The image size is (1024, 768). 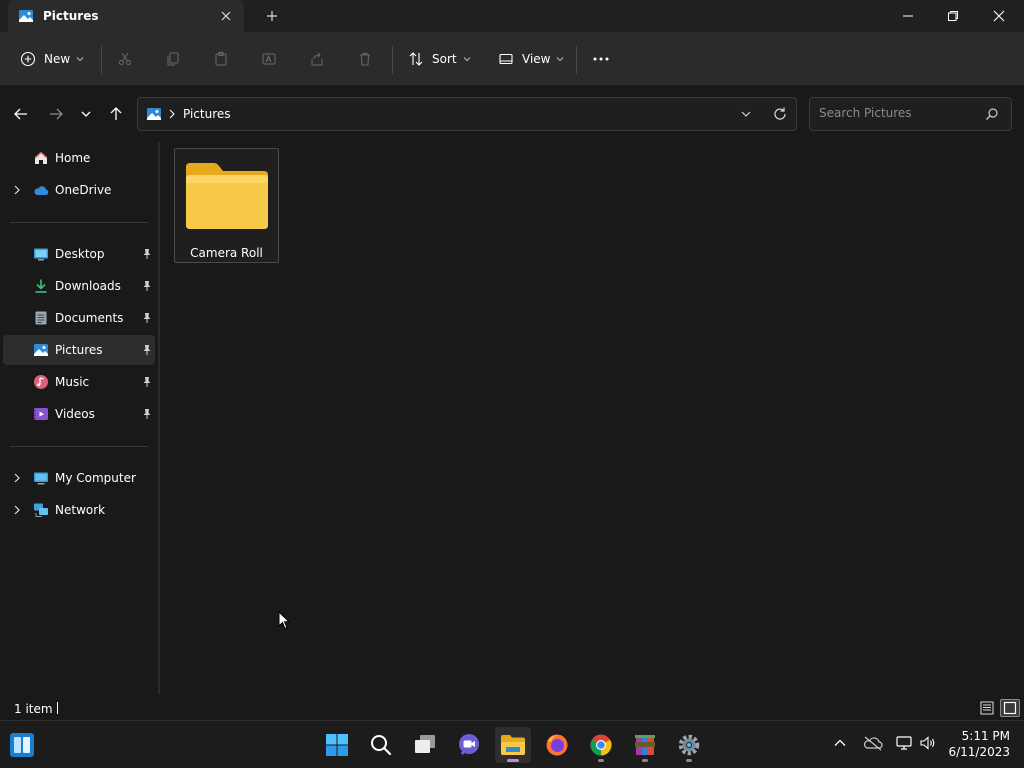 I want to click on restore-icon, so click(x=953, y=16).